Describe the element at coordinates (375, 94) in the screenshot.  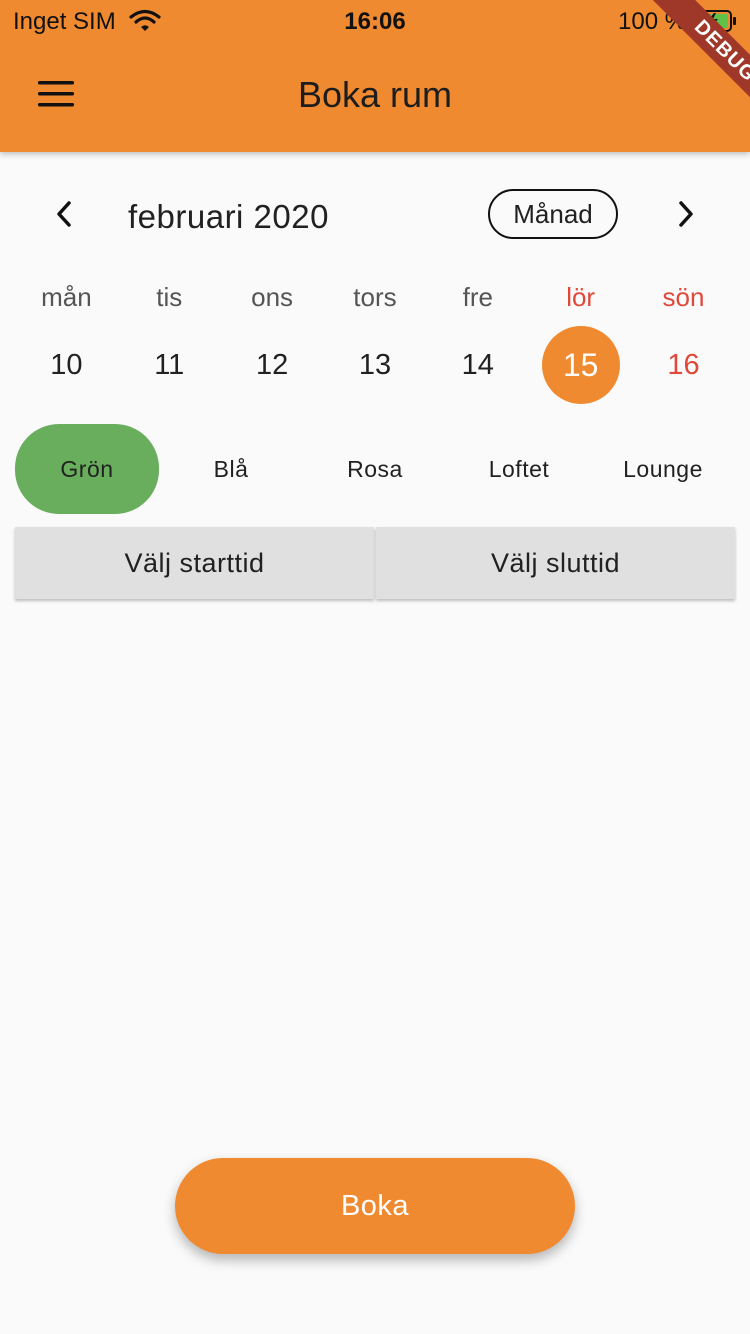
I see `page-title: Boka rum` at that location.